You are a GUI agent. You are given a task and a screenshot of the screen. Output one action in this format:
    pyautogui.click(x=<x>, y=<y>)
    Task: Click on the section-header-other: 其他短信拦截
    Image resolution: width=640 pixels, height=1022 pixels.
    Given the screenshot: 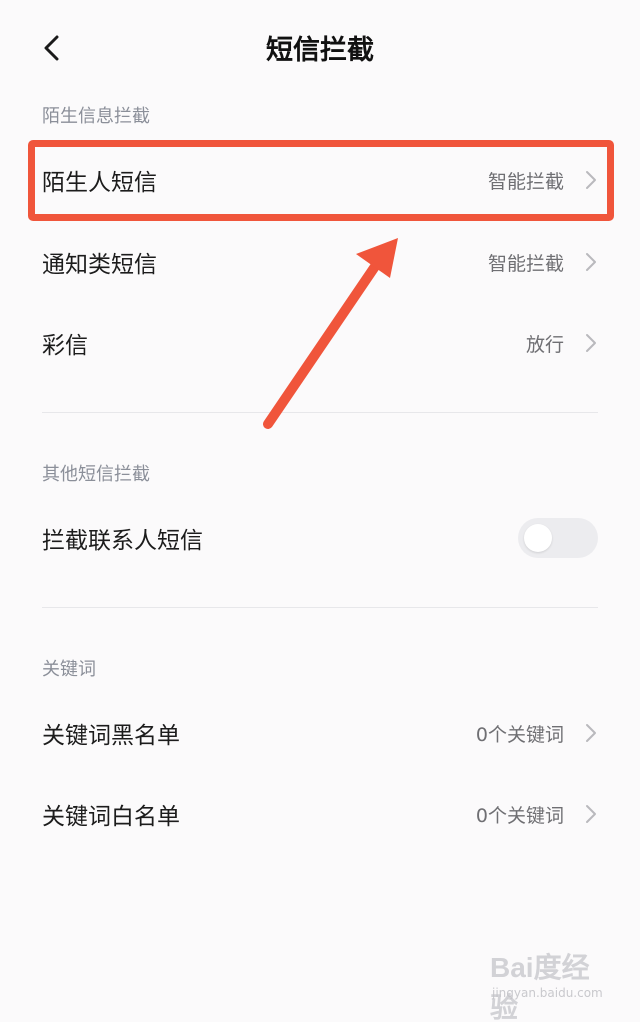 What is the action you would take?
    pyautogui.click(x=96, y=474)
    